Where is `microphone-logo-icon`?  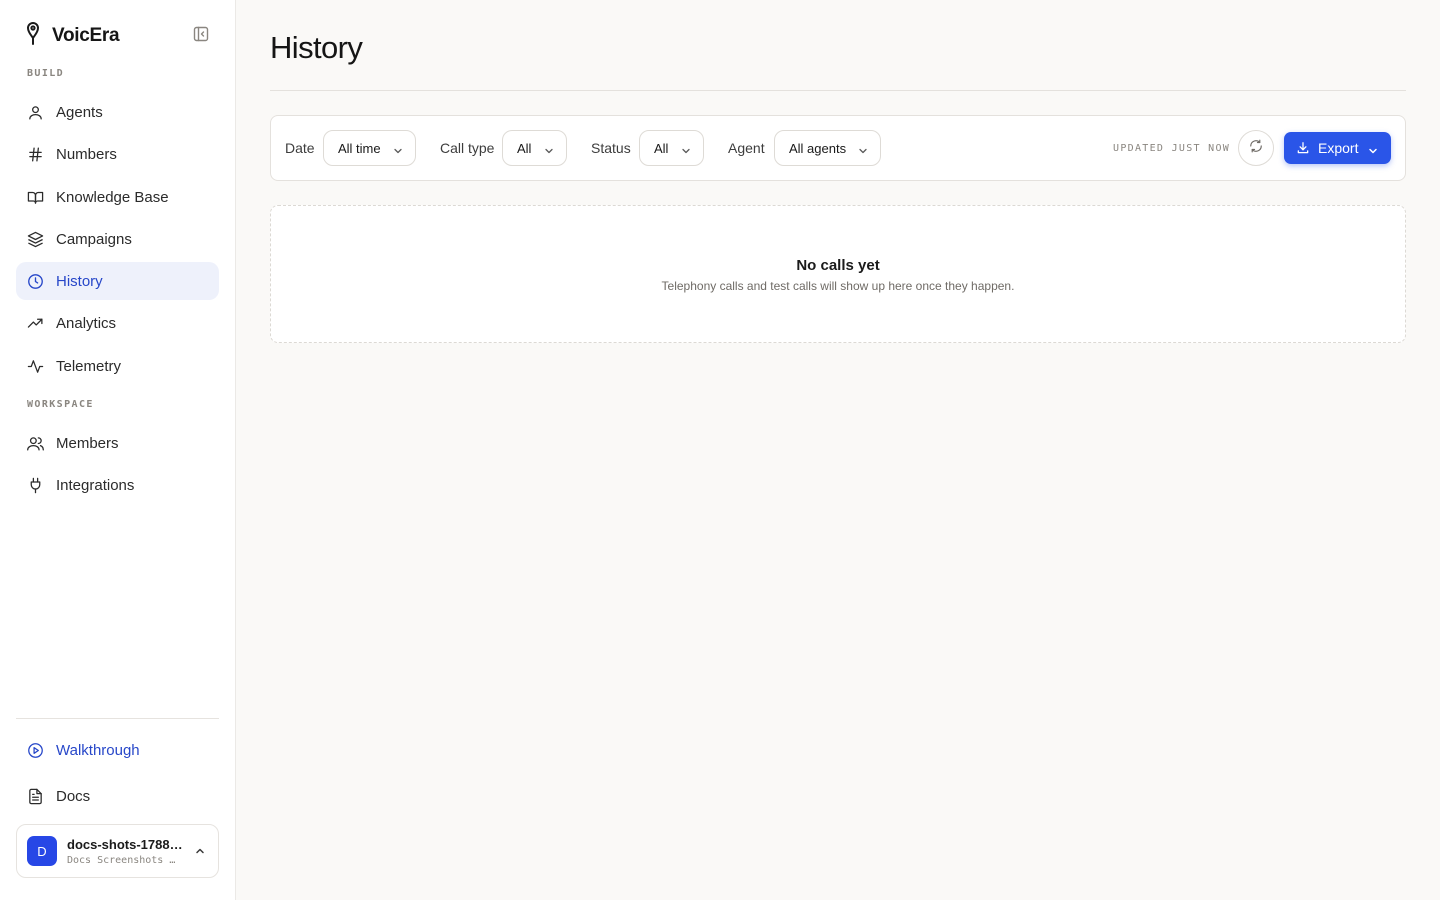
microphone-logo-icon is located at coordinates (33, 36).